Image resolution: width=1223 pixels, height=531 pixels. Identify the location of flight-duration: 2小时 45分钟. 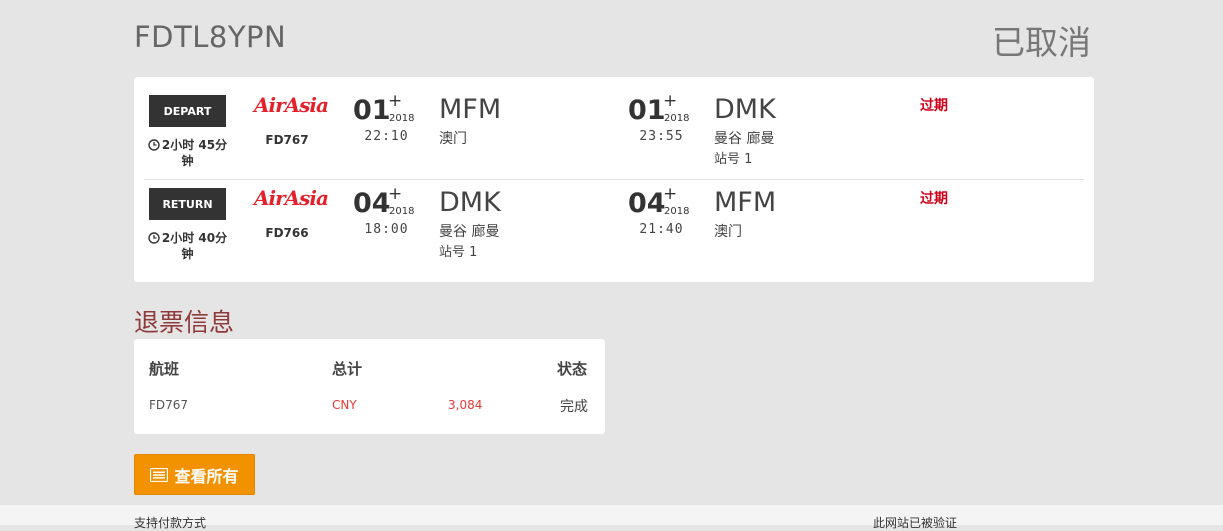
(187, 153).